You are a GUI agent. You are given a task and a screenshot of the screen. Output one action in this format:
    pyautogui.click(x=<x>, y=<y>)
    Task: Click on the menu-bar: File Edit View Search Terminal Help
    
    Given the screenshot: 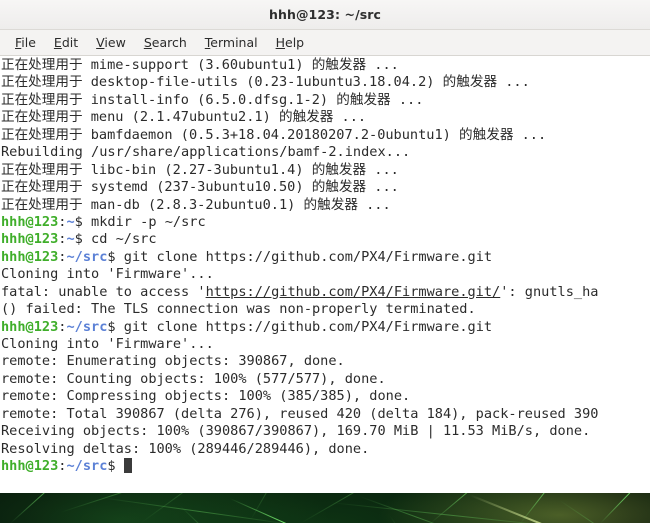 What is the action you would take?
    pyautogui.click(x=325, y=43)
    